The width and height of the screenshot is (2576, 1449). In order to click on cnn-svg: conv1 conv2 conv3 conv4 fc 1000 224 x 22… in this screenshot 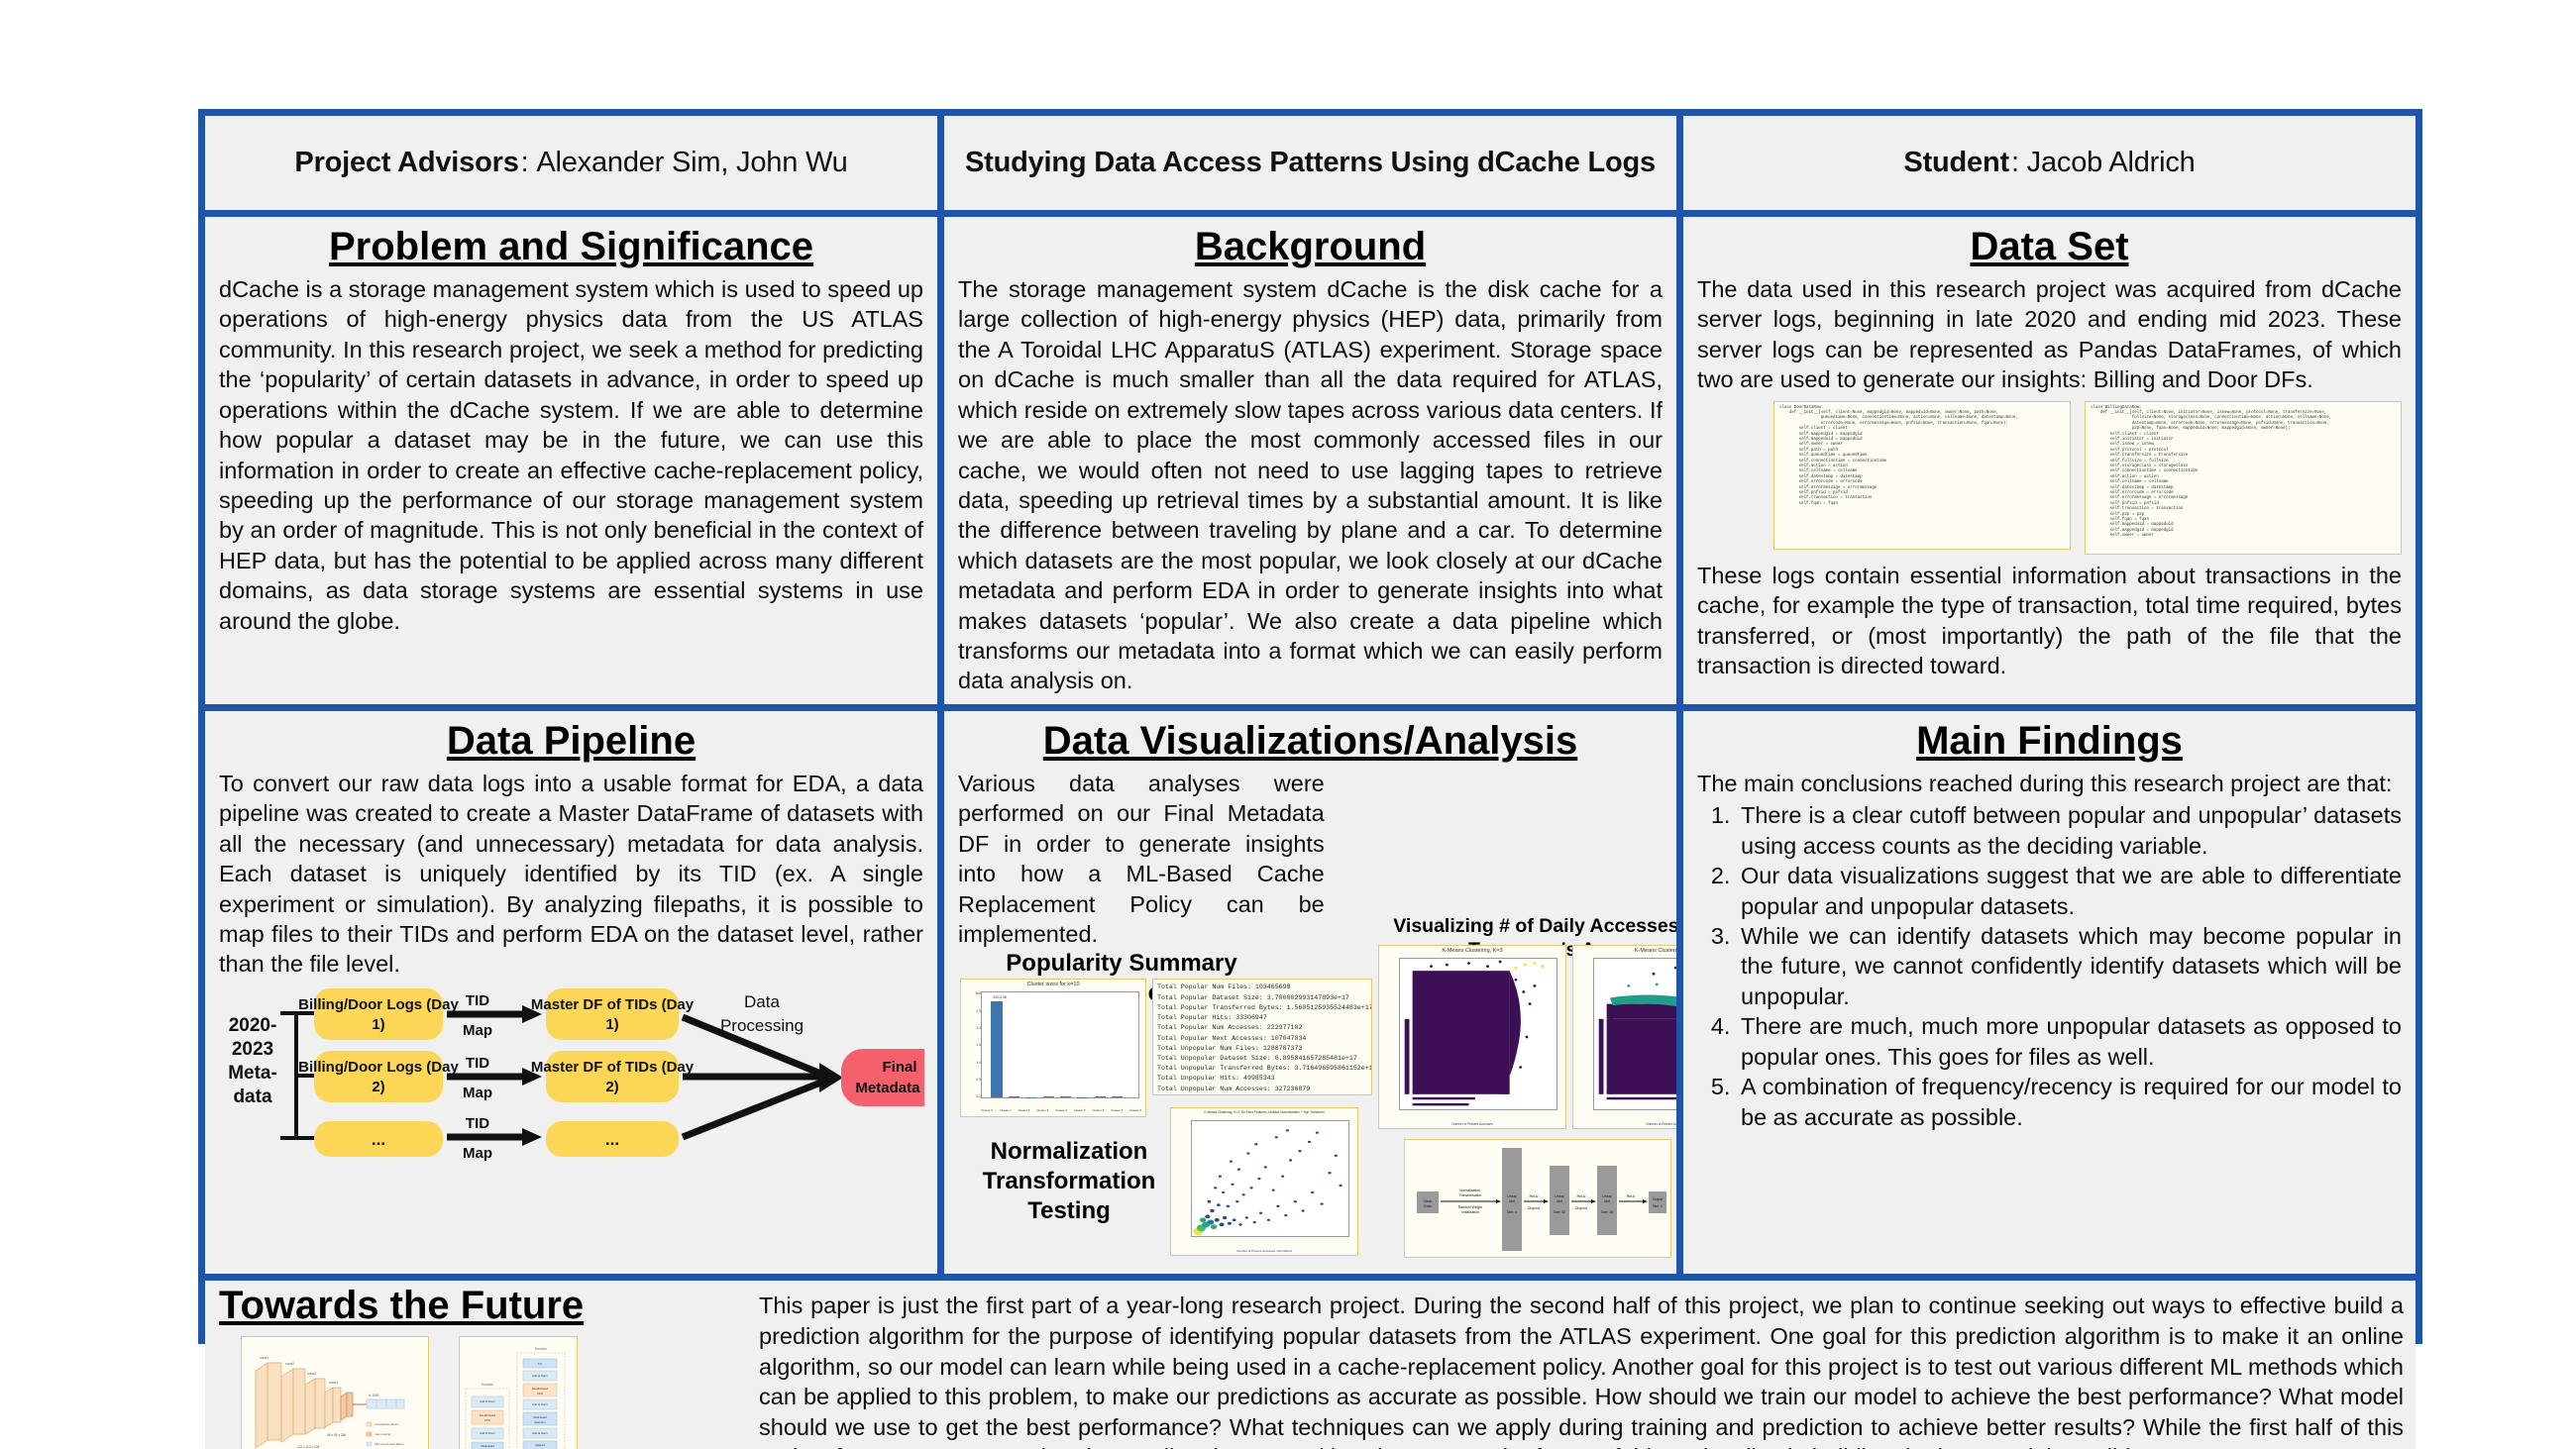, I will do `click(330, 1402)`.